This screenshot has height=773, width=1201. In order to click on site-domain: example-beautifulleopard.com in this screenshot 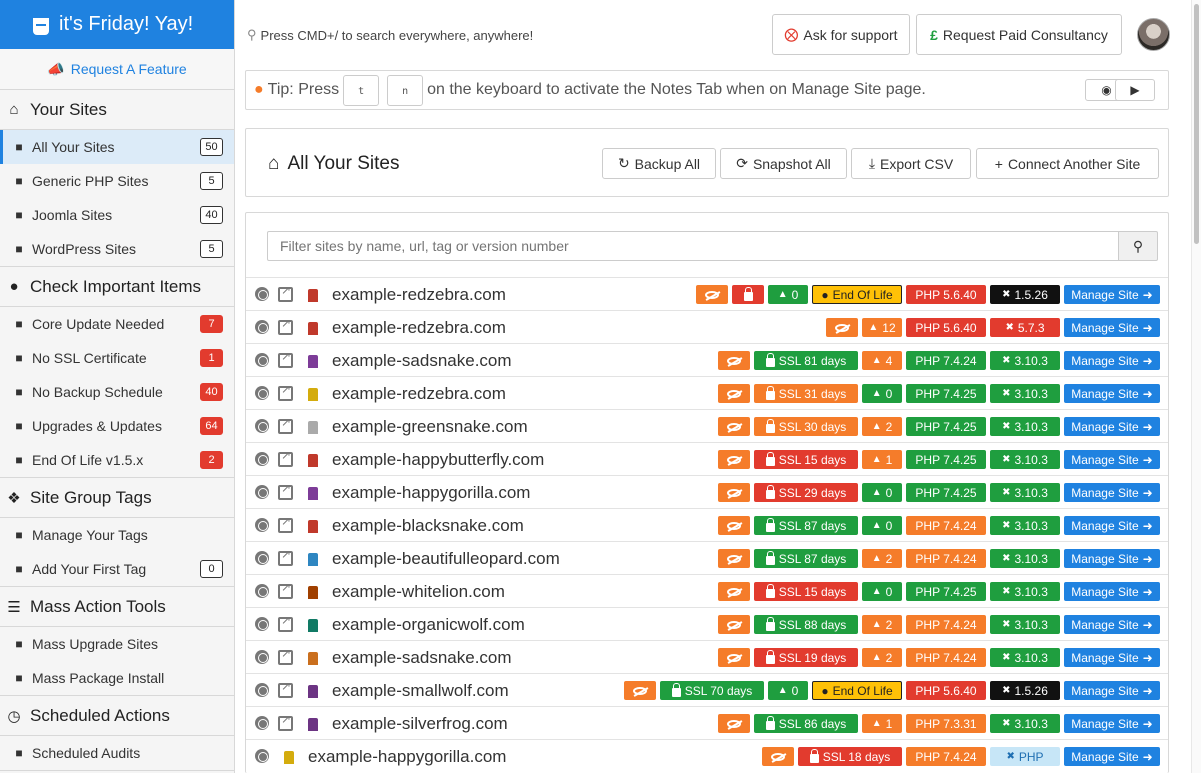, I will do `click(446, 559)`.